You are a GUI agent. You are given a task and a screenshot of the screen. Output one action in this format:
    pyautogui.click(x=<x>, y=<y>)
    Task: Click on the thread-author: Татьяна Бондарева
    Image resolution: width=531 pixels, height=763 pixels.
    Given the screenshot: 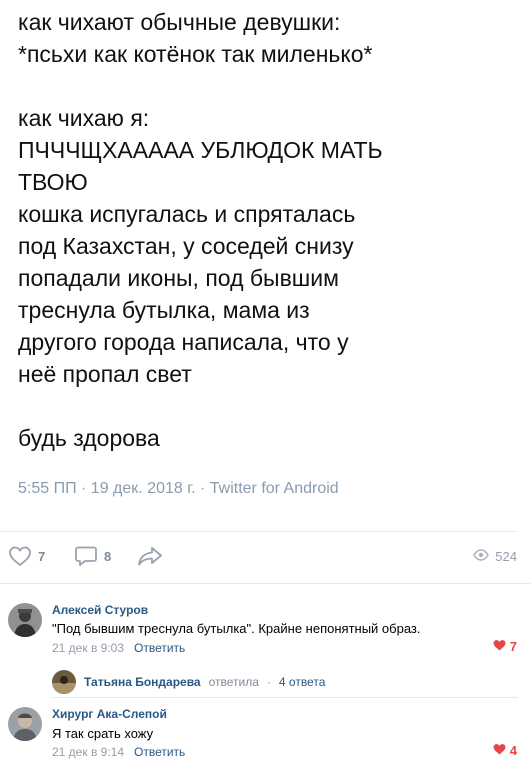 What is the action you would take?
    pyautogui.click(x=142, y=682)
    